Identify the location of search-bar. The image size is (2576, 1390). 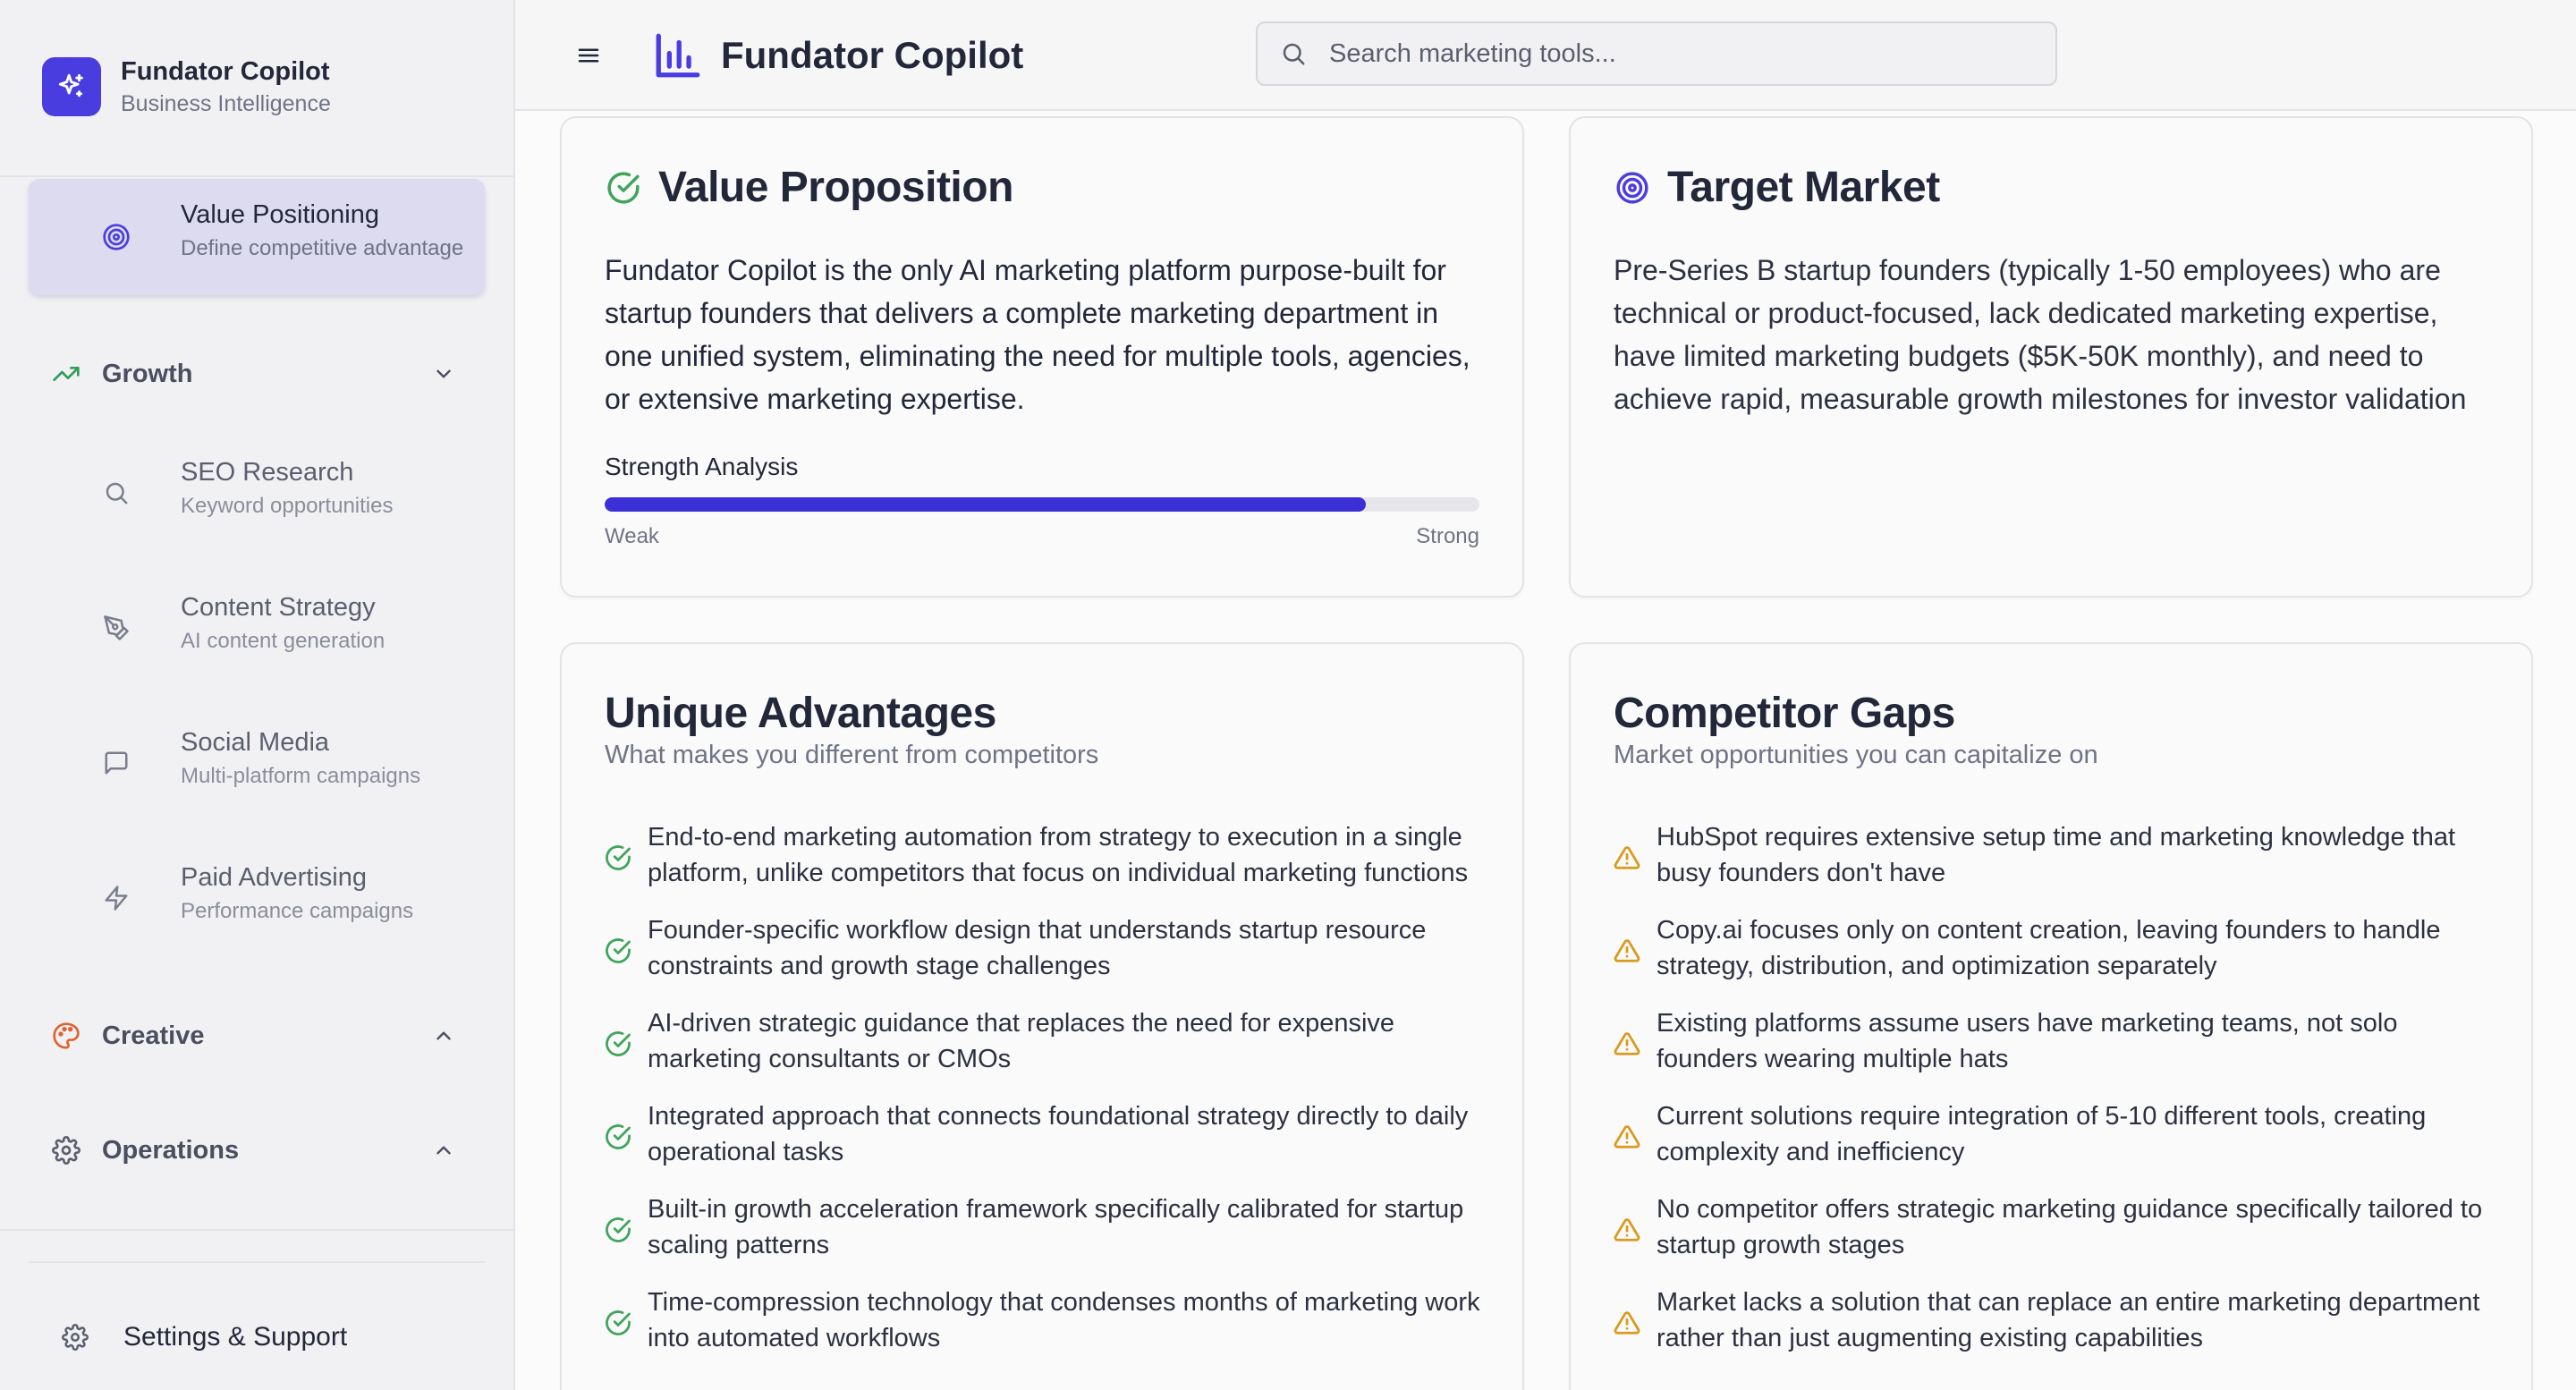
(1656, 53).